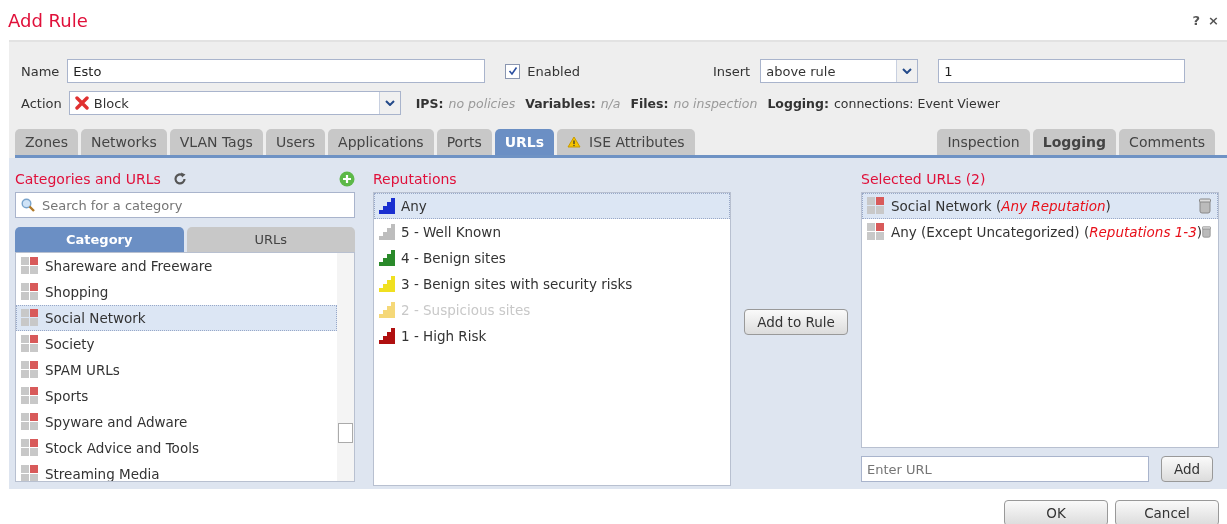  I want to click on selected-urls-title: Selected URLs (2), so click(923, 179).